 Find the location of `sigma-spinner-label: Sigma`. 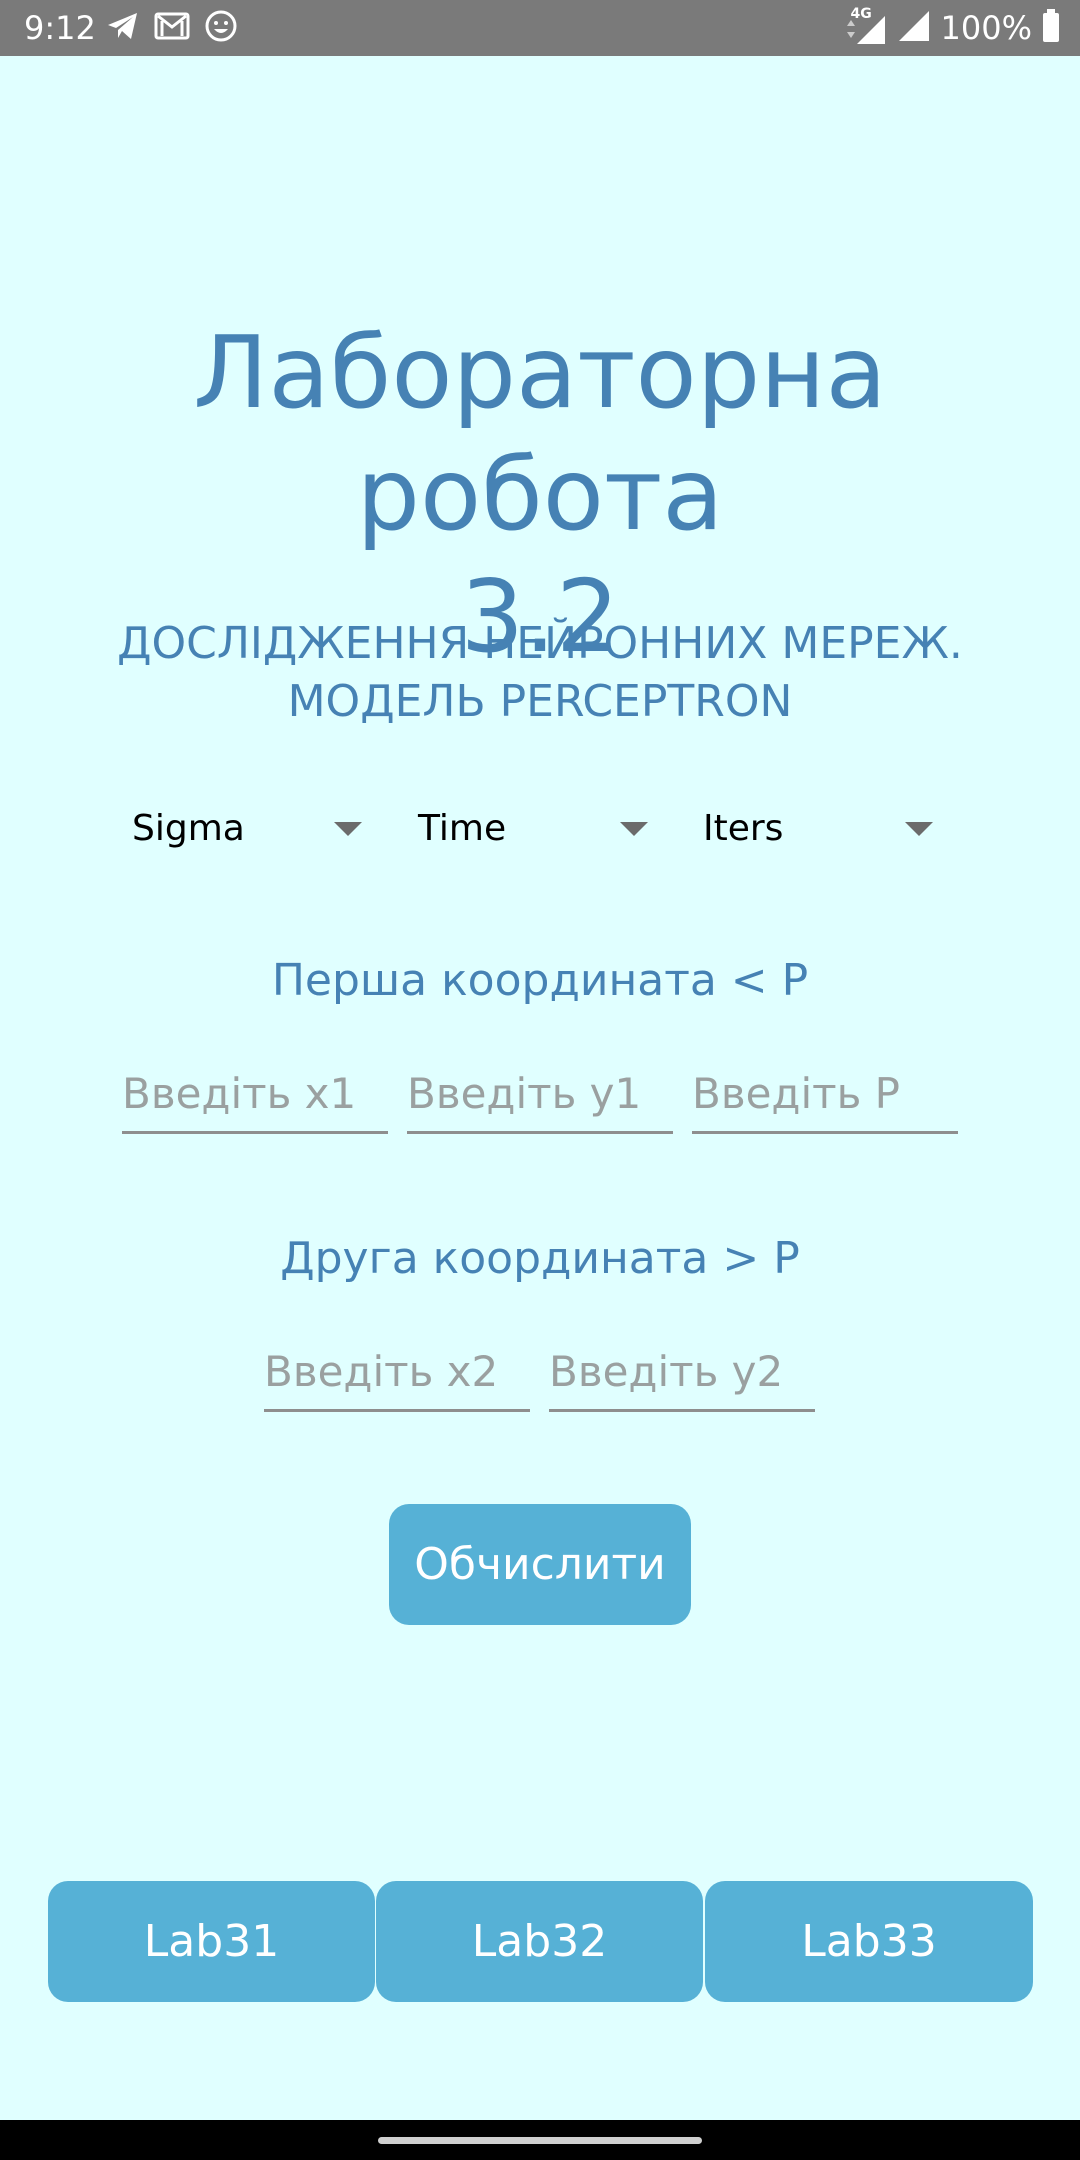

sigma-spinner-label: Sigma is located at coordinates (188, 828).